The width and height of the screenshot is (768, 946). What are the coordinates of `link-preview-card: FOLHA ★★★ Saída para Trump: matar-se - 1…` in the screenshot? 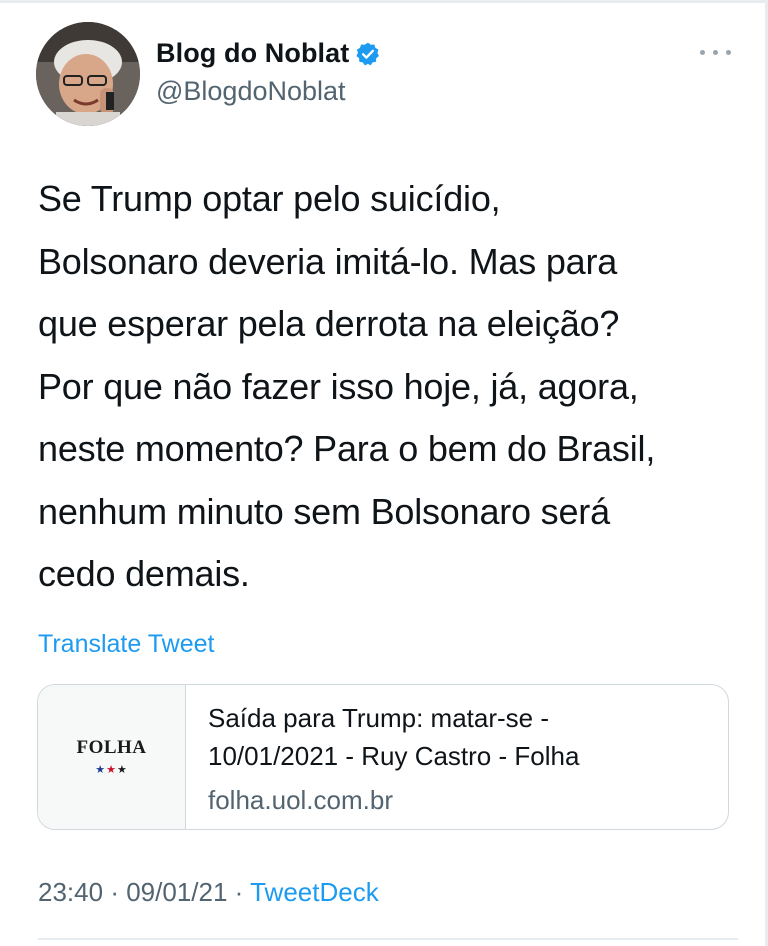 It's located at (383, 757).